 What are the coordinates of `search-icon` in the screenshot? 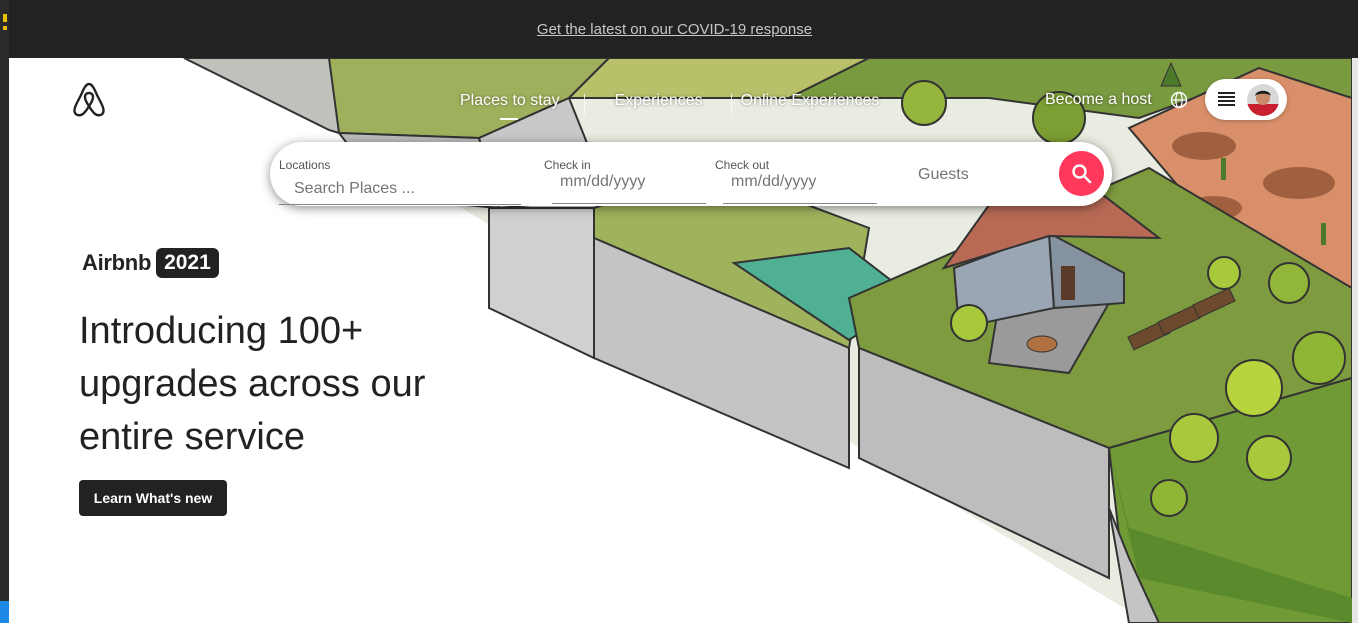 It's located at (1082, 174).